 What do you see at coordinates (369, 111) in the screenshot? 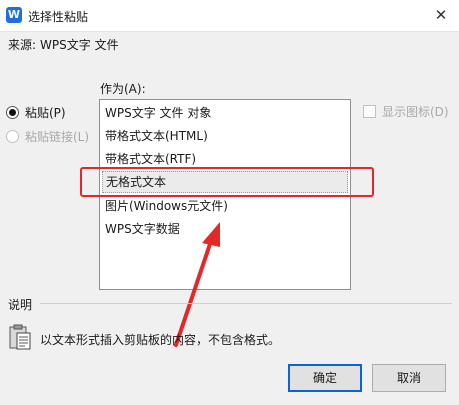
I see `display-as-icon-checkbox` at bounding box center [369, 111].